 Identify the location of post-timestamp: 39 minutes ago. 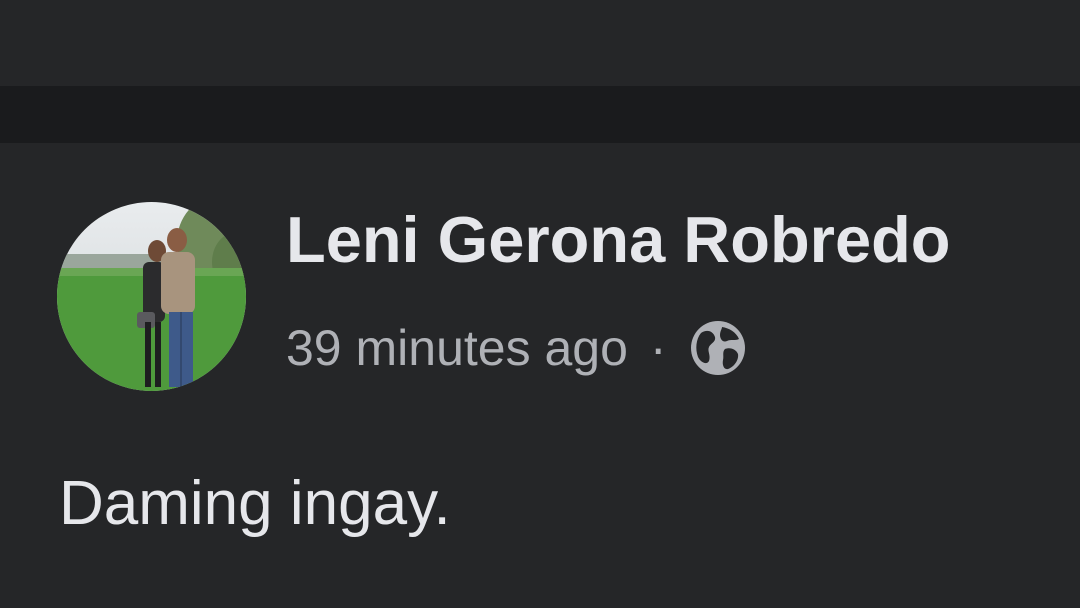
(457, 348).